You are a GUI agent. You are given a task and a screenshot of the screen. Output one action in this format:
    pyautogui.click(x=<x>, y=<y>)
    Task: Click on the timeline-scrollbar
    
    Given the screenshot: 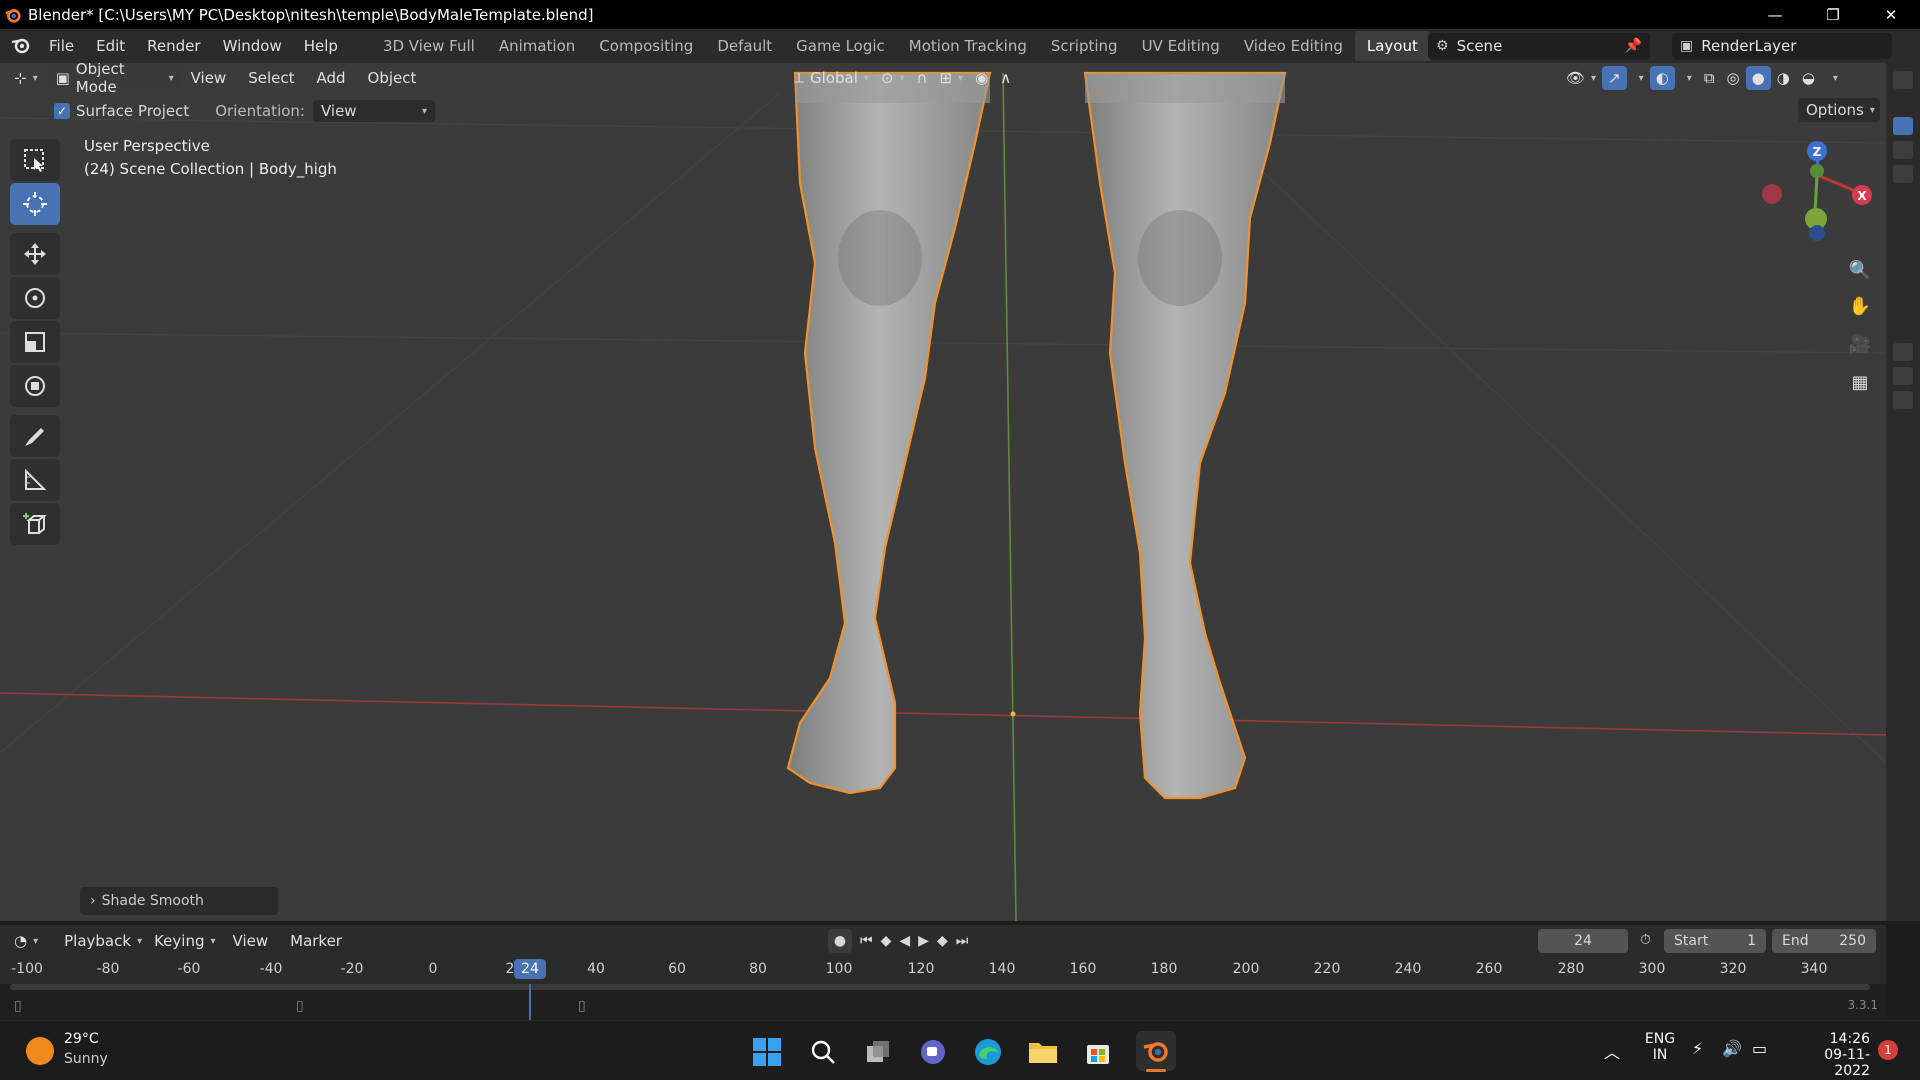 What is the action you would take?
    pyautogui.click(x=940, y=987)
    